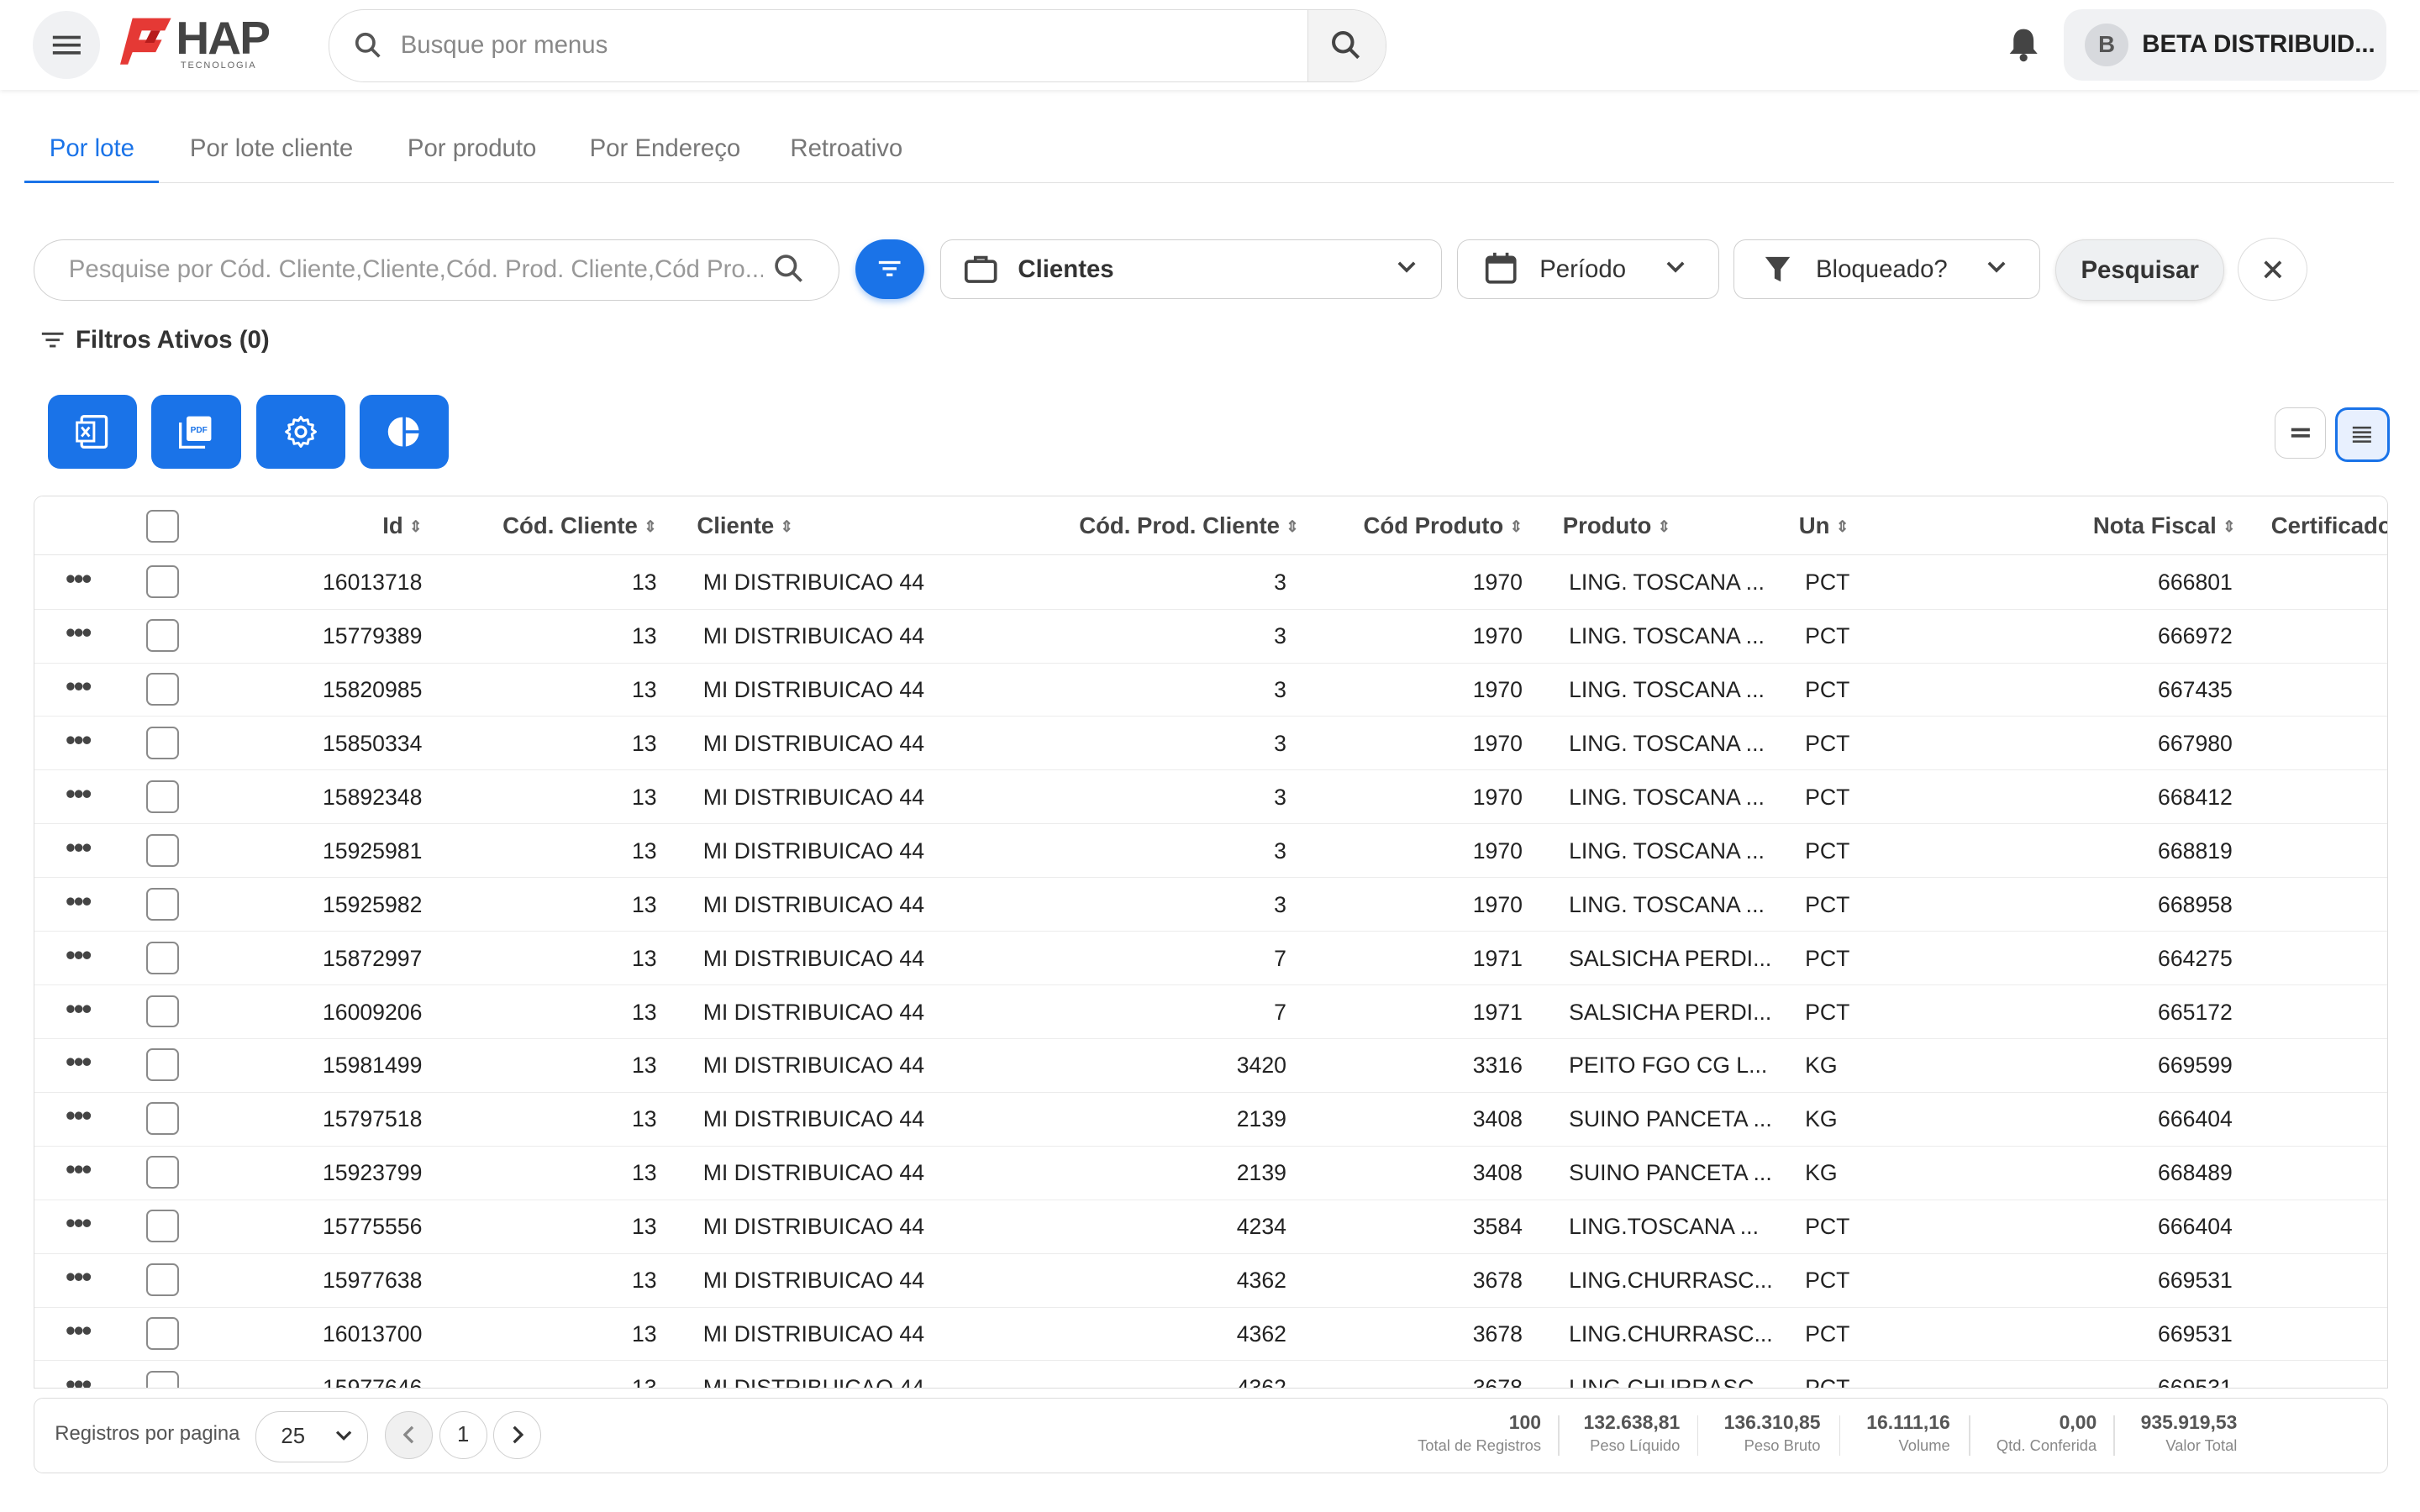 Image resolution: width=2420 pixels, height=1512 pixels. What do you see at coordinates (789, 269) in the screenshot?
I see `search-icon` at bounding box center [789, 269].